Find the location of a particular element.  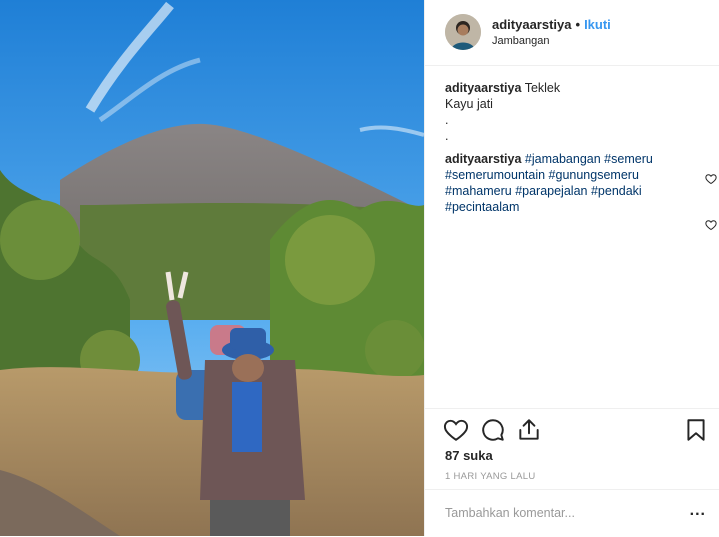

share-icon is located at coordinates (529, 430).